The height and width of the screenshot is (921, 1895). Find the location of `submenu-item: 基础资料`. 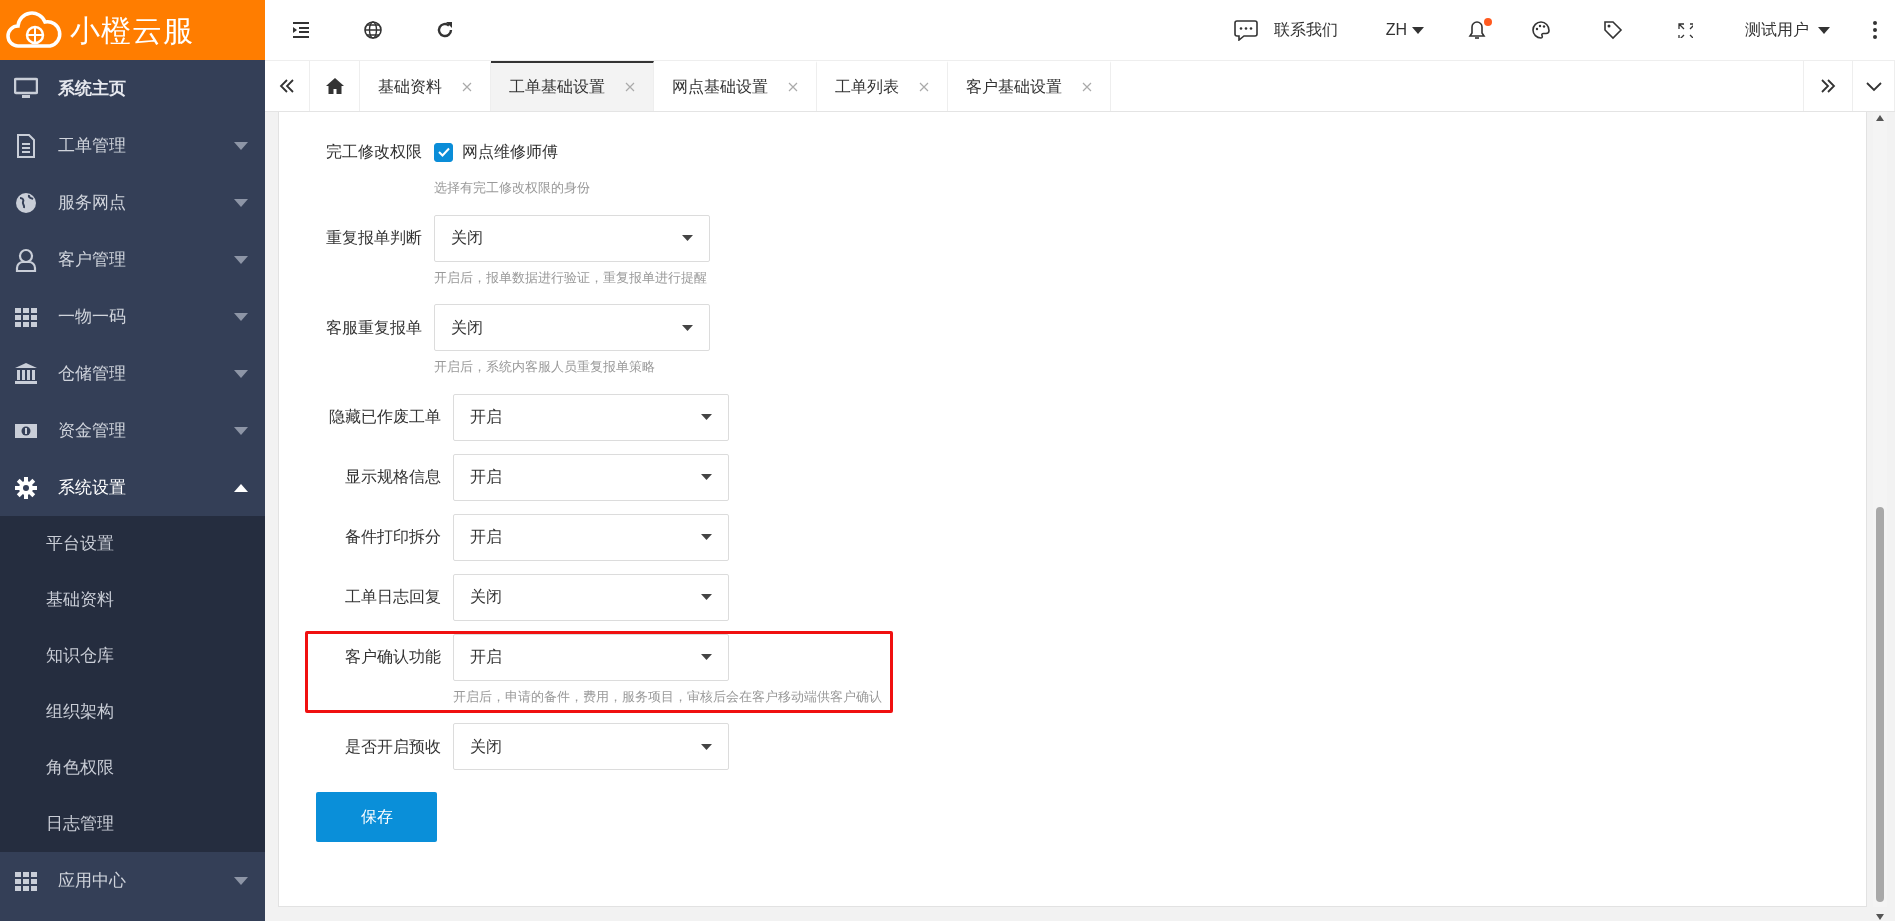

submenu-item: 基础资料 is located at coordinates (132, 600).